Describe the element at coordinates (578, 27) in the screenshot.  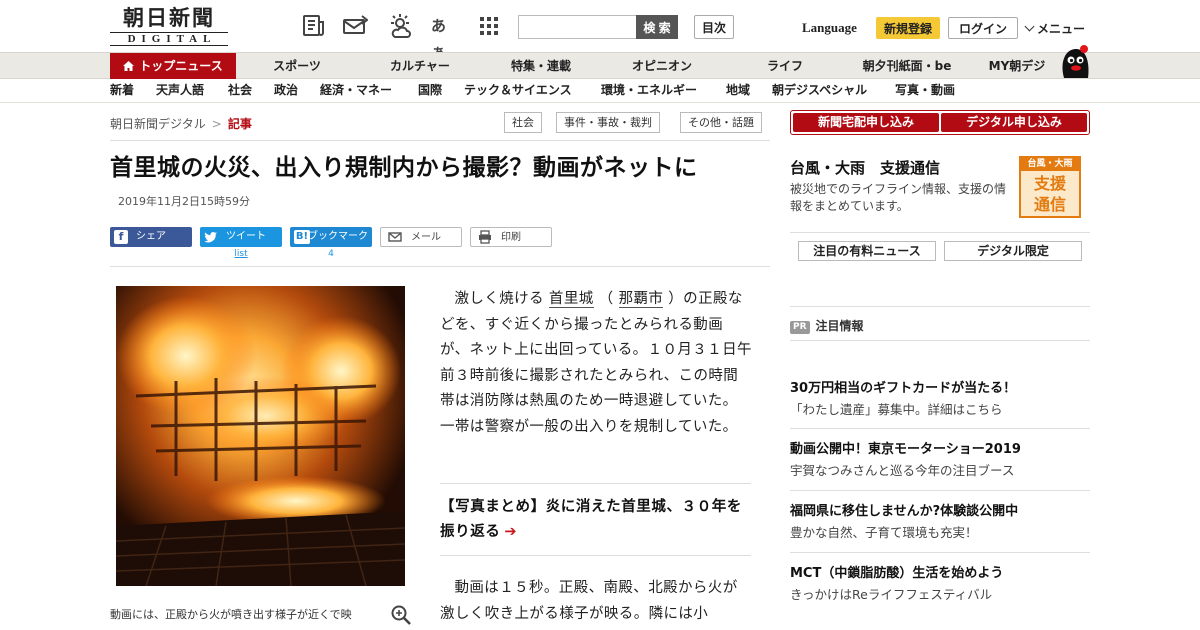
I see `search-input` at that location.